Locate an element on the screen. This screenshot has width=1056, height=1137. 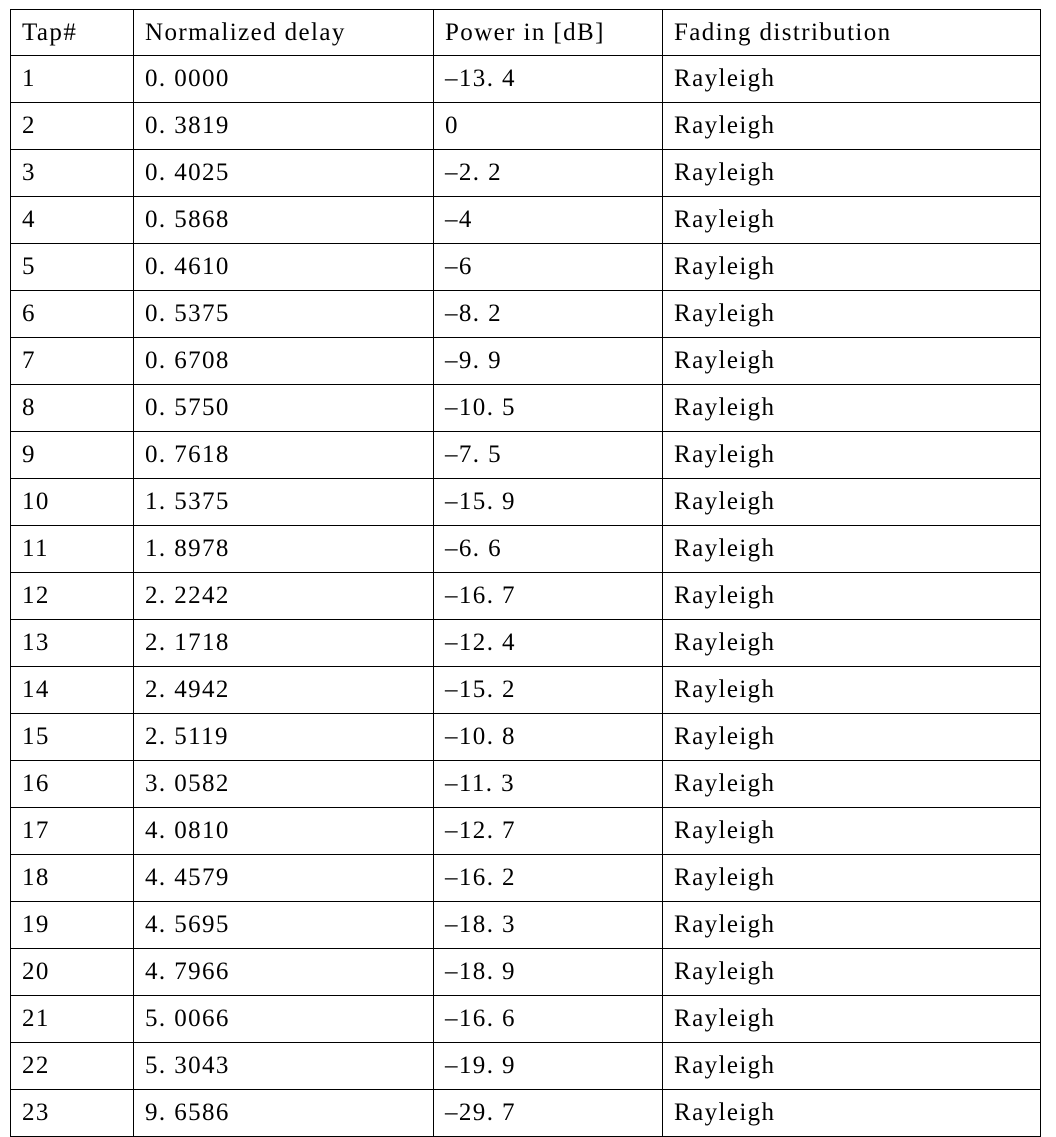
cell-power: –18. 9 is located at coordinates (548, 972).